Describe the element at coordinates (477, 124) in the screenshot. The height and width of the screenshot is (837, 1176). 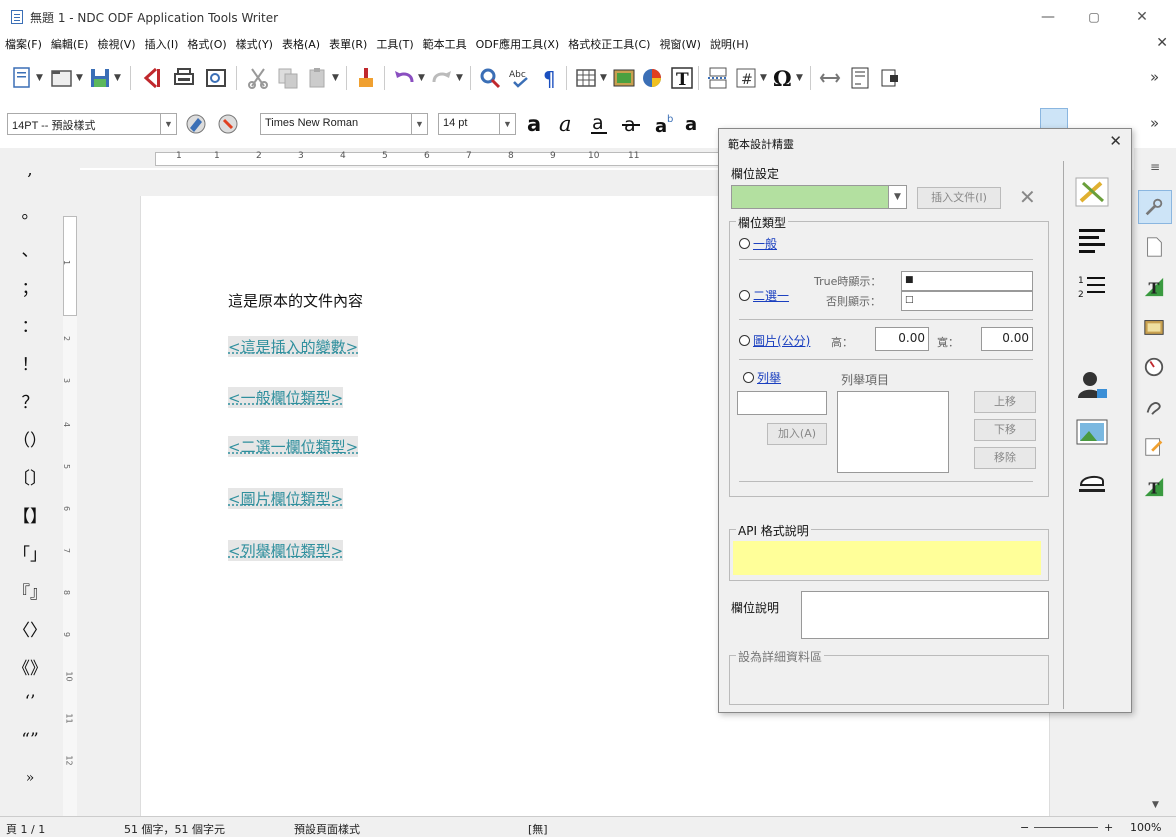
I see `font-size-select: 14 pt ▼` at that location.